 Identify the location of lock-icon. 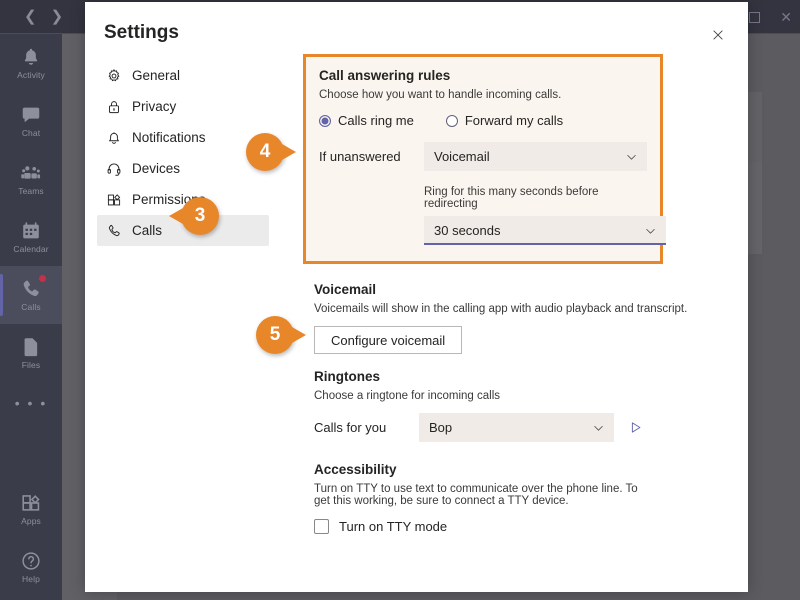
(114, 107).